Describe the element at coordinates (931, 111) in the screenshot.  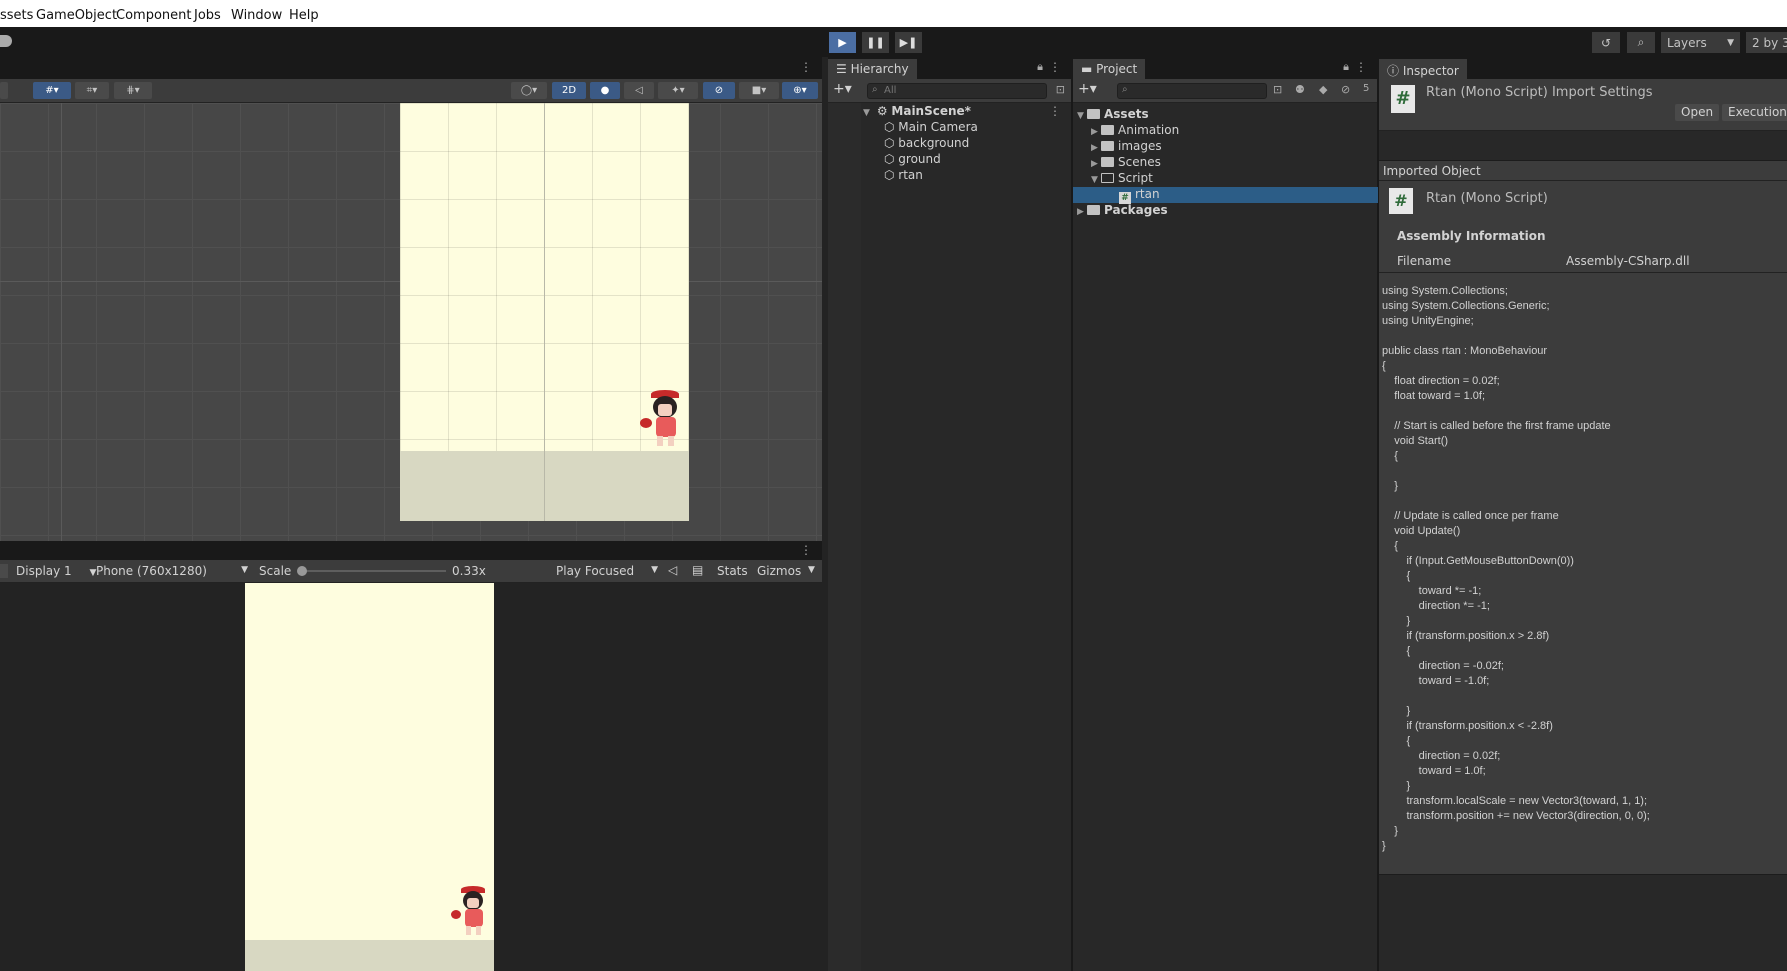
I see `scene-name: MainScene*` at that location.